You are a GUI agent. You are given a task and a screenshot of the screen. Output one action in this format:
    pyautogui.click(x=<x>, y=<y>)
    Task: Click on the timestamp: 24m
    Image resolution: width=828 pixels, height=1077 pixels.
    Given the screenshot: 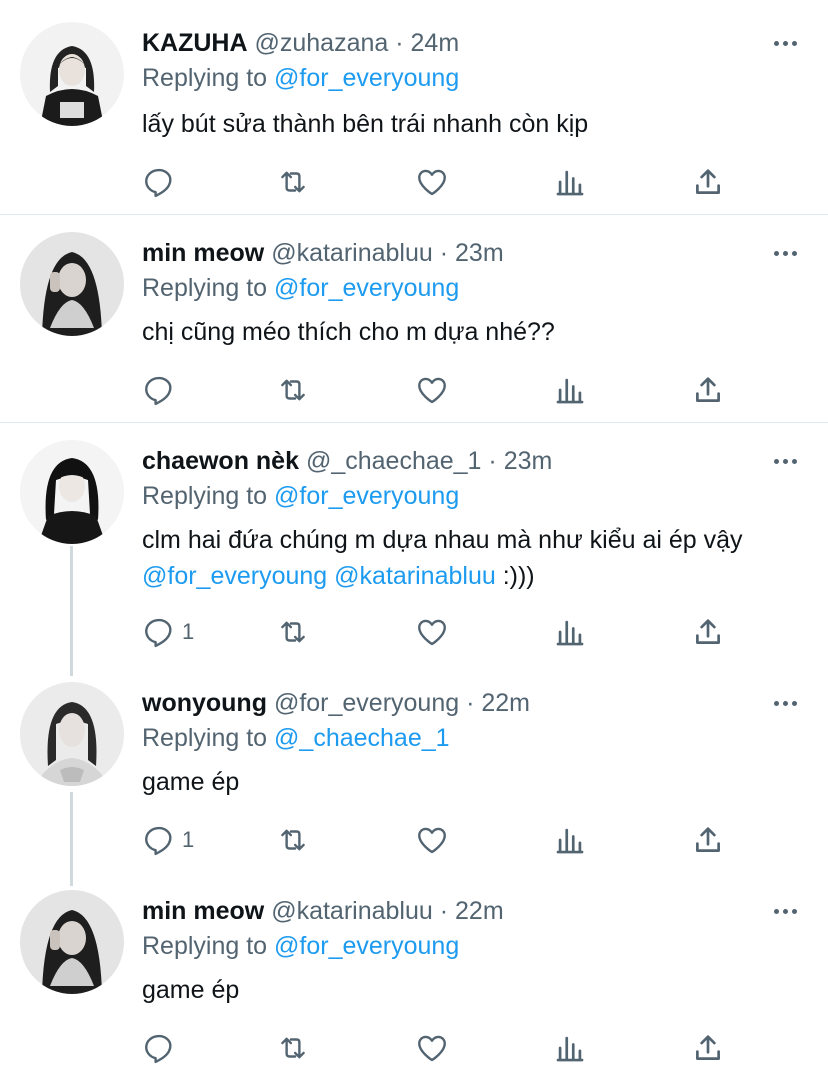 What is the action you would take?
    pyautogui.click(x=435, y=43)
    